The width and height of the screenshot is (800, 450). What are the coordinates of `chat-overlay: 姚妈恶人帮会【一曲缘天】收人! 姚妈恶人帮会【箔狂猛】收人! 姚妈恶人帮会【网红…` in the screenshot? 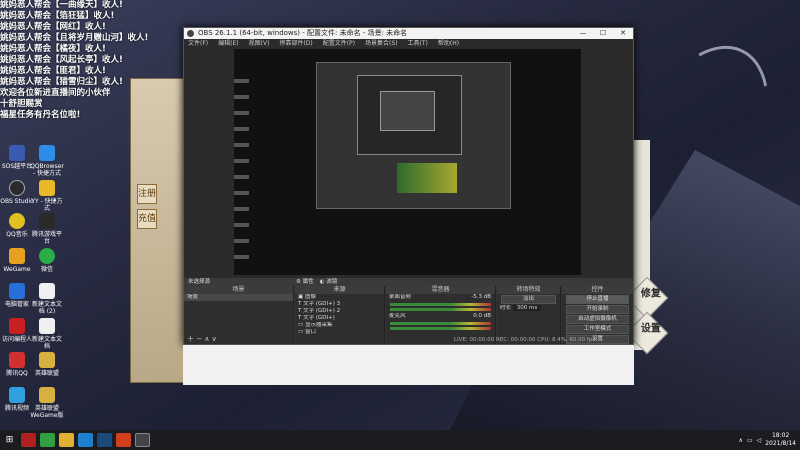 It's located at (74, 60).